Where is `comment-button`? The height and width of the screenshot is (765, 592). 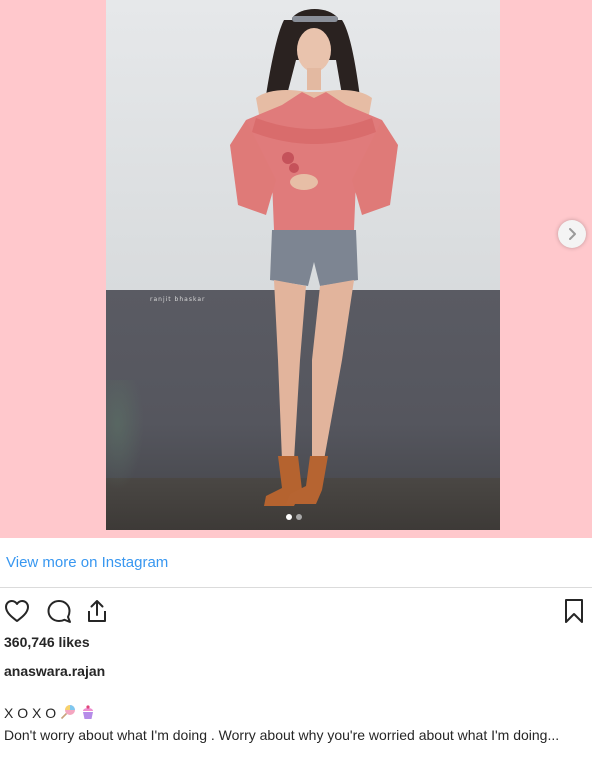
comment-button is located at coordinates (59, 611).